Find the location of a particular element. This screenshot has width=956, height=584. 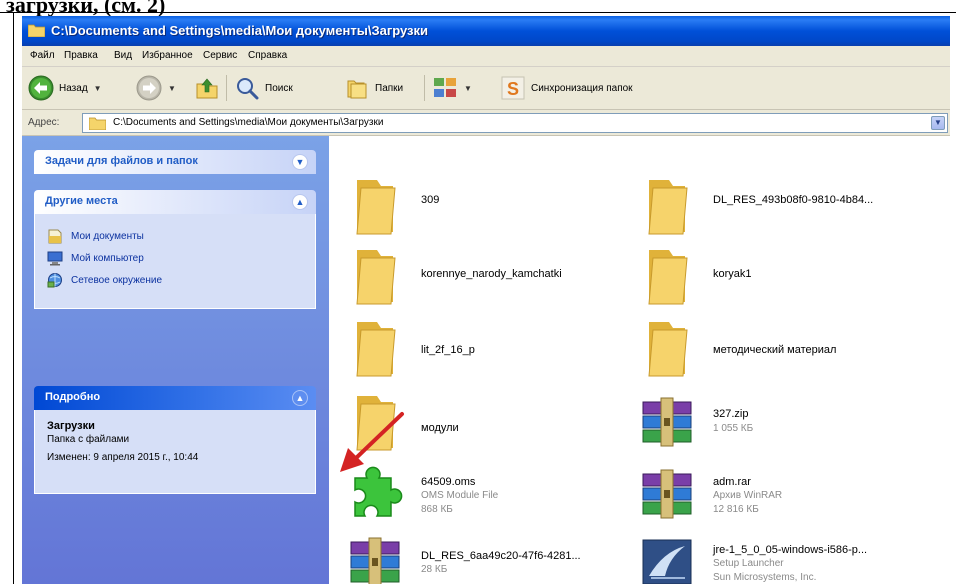

my-computer-icon is located at coordinates (55, 258).